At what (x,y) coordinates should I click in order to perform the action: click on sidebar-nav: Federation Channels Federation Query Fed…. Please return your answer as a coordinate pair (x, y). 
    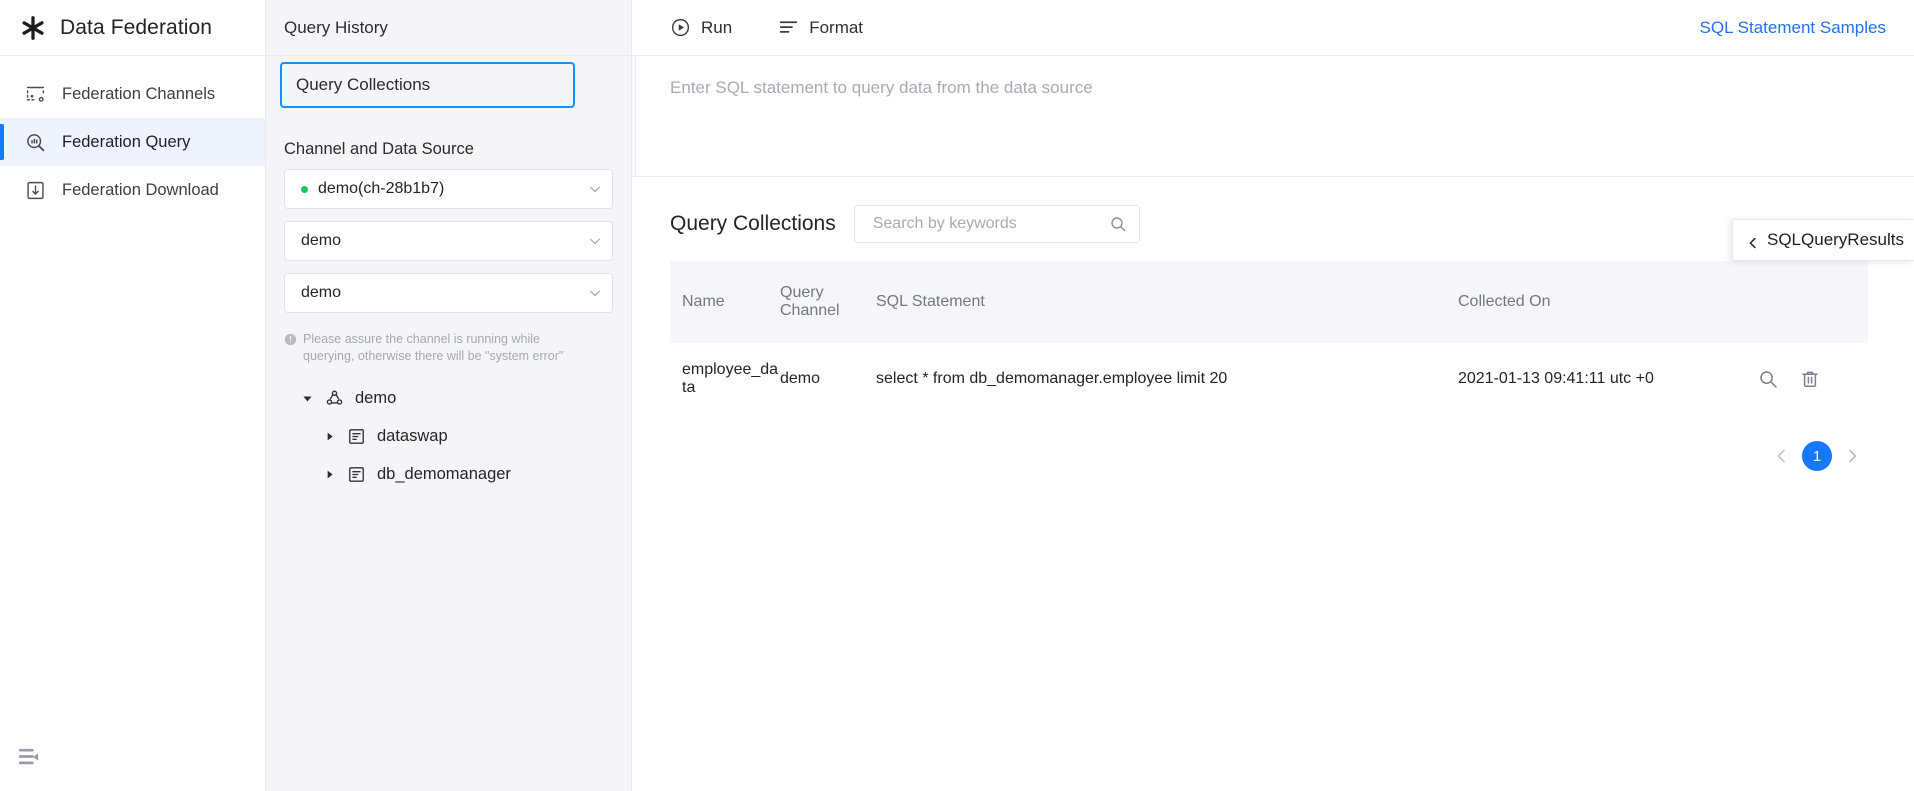
    Looking at the image, I should click on (132, 135).